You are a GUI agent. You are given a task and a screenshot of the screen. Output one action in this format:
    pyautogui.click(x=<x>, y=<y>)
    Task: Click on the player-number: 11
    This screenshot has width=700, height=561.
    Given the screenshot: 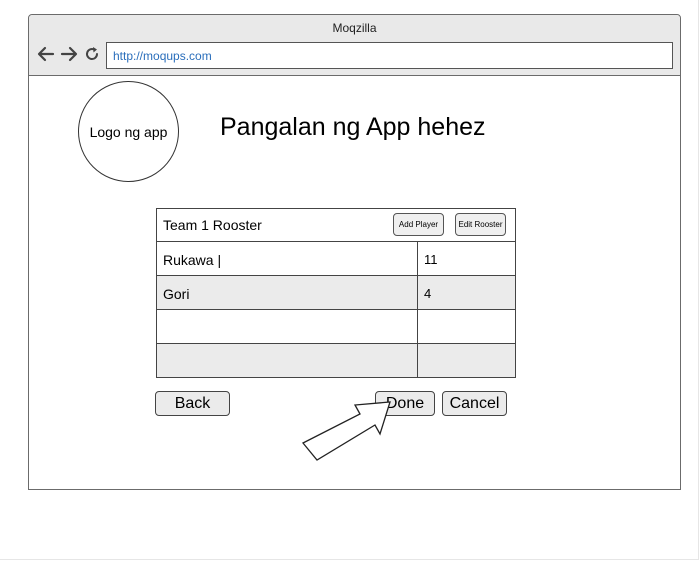 What is the action you would take?
    pyautogui.click(x=431, y=259)
    